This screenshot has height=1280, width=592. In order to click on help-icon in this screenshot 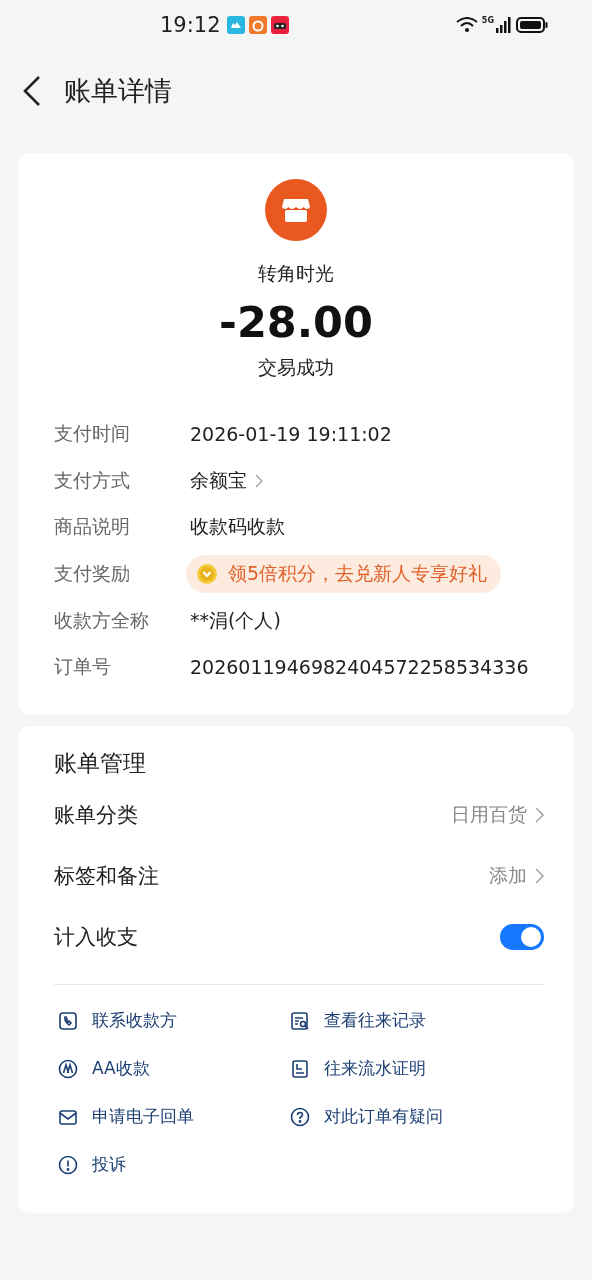, I will do `click(300, 1116)`.